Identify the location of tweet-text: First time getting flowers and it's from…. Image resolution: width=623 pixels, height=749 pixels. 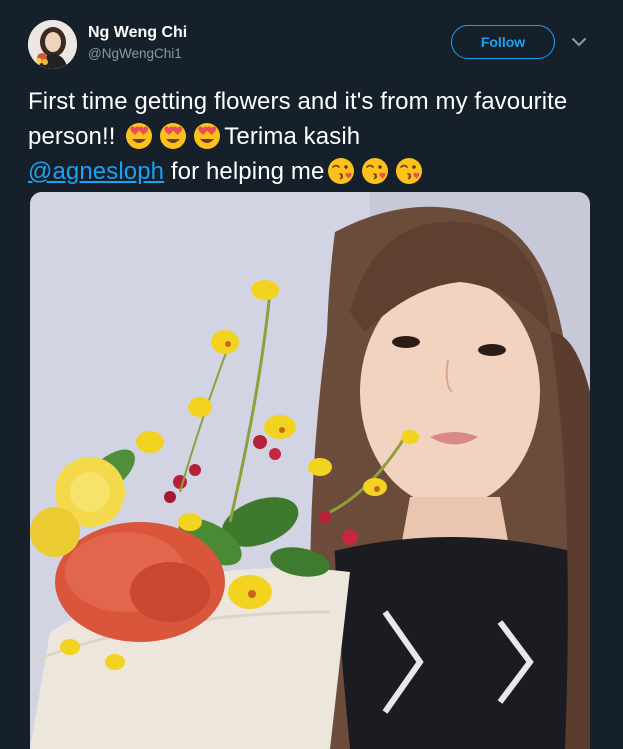
(311, 136).